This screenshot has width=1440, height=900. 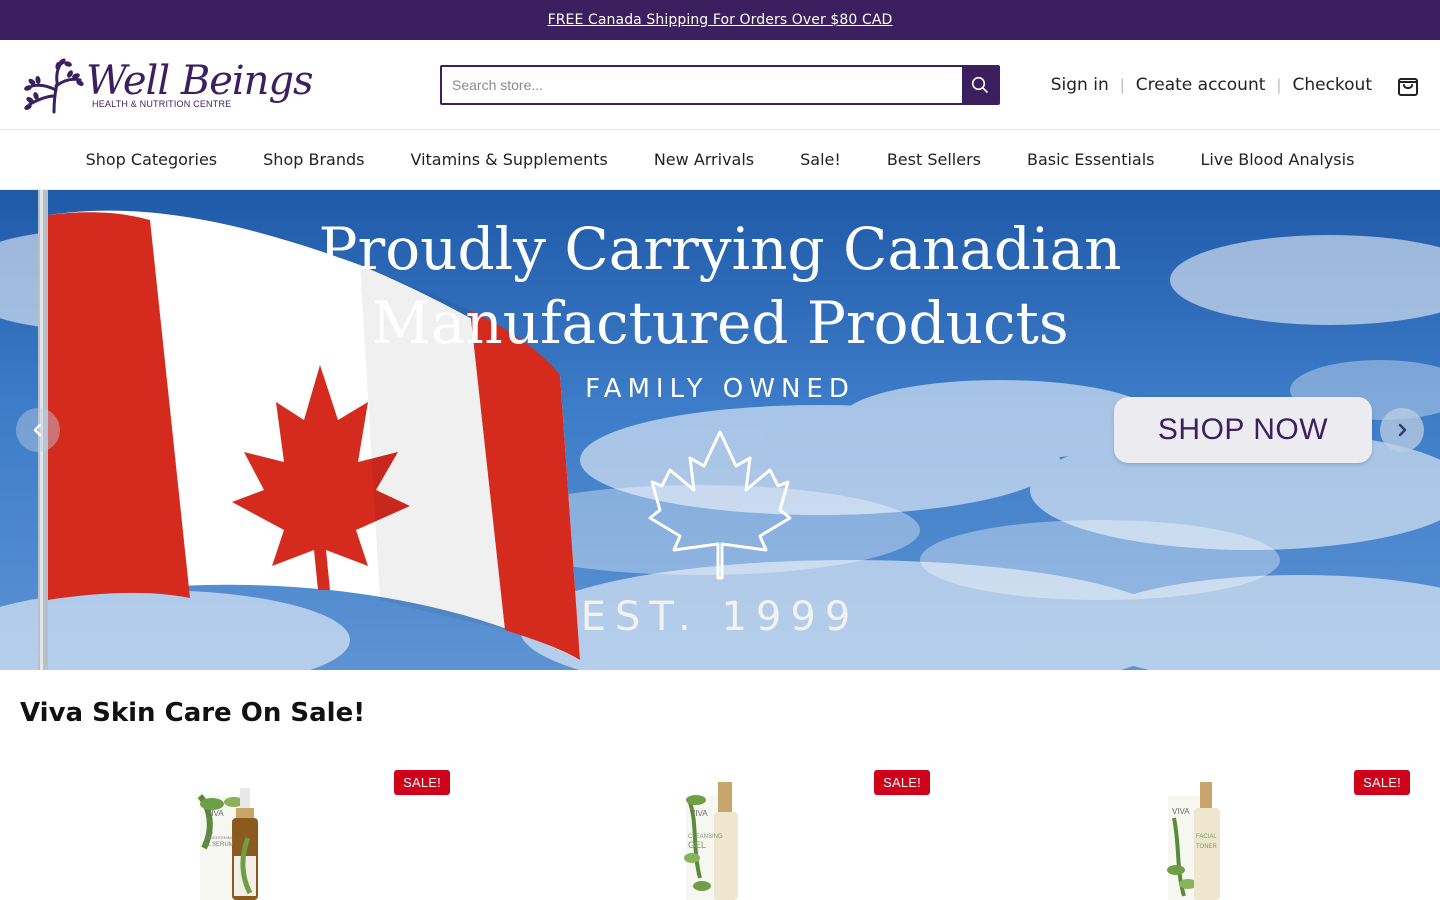 I want to click on search-button, so click(x=980, y=85).